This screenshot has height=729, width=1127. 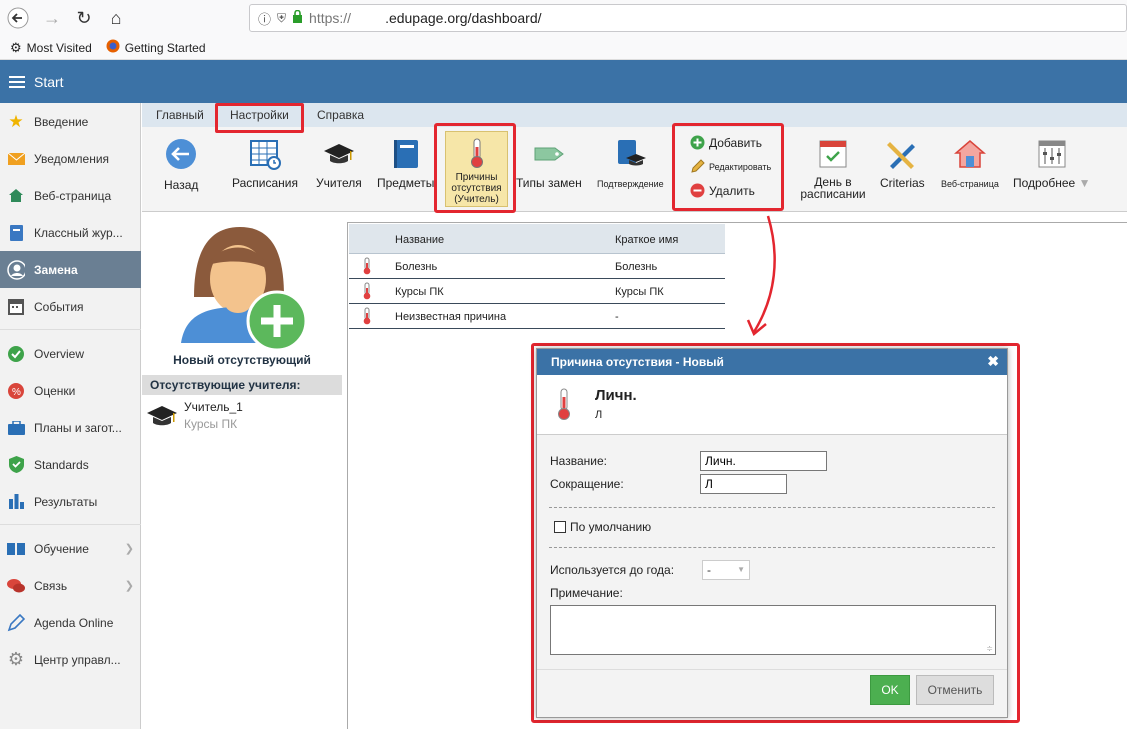 What do you see at coordinates (70, 501) in the screenshot?
I see `sidebar-item-results: Результаты` at bounding box center [70, 501].